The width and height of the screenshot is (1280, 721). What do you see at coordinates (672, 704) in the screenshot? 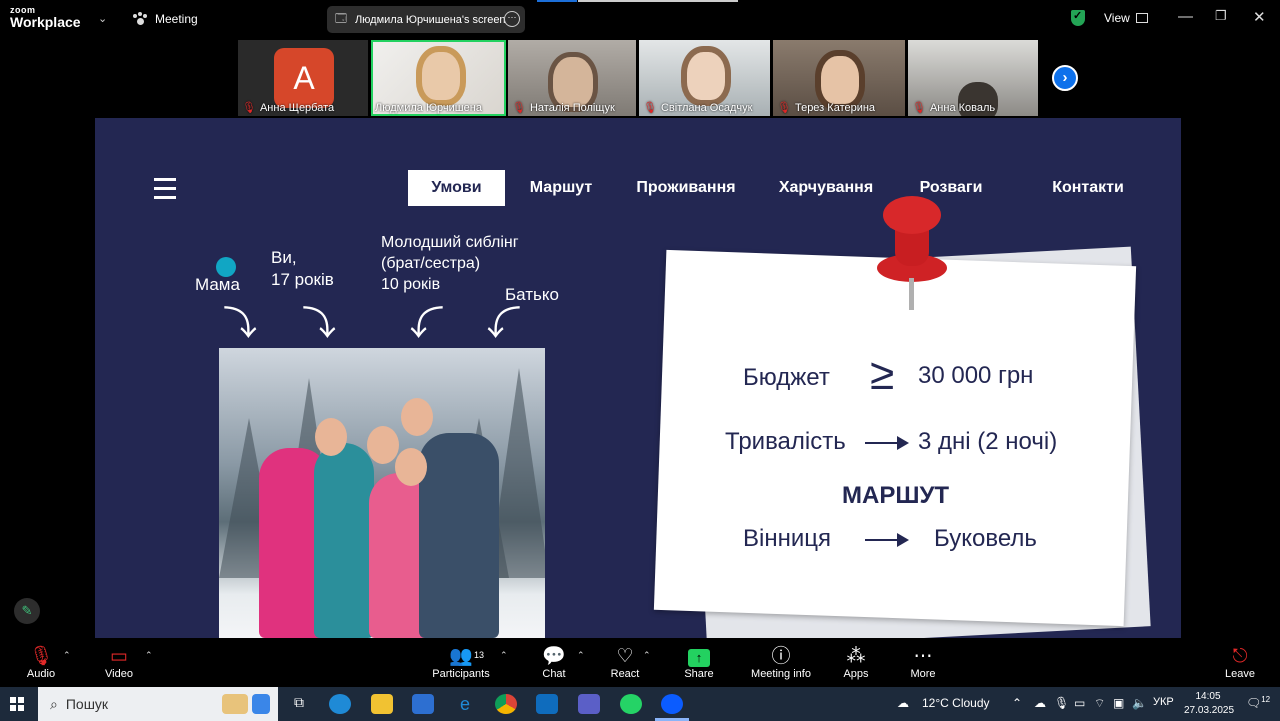
I see `zoom-taskbar-icon` at bounding box center [672, 704].